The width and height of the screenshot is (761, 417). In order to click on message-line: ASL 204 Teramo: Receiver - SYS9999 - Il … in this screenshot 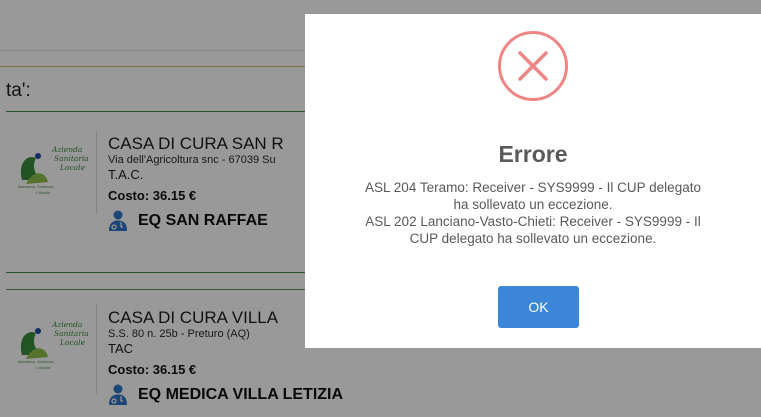, I will do `click(533, 187)`.